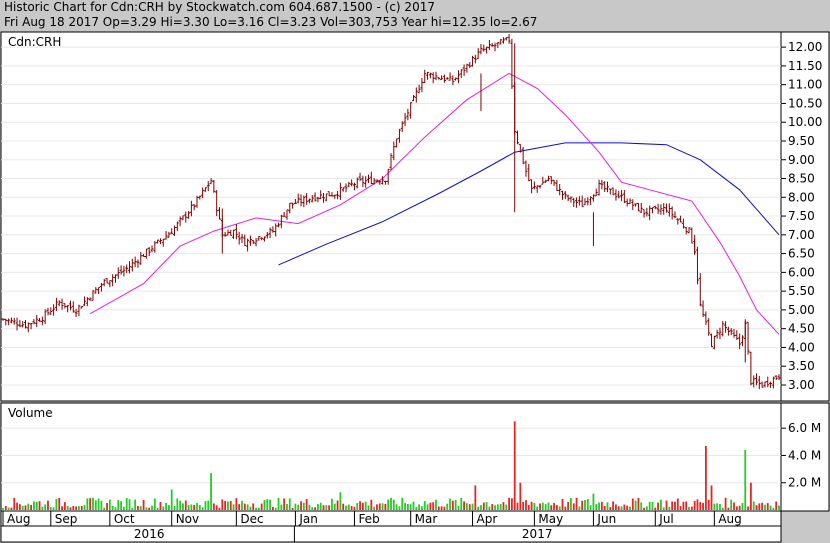 Image resolution: width=830 pixels, height=543 pixels. Describe the element at coordinates (805, 122) in the screenshot. I see `price-tick-label: 10.00` at that location.